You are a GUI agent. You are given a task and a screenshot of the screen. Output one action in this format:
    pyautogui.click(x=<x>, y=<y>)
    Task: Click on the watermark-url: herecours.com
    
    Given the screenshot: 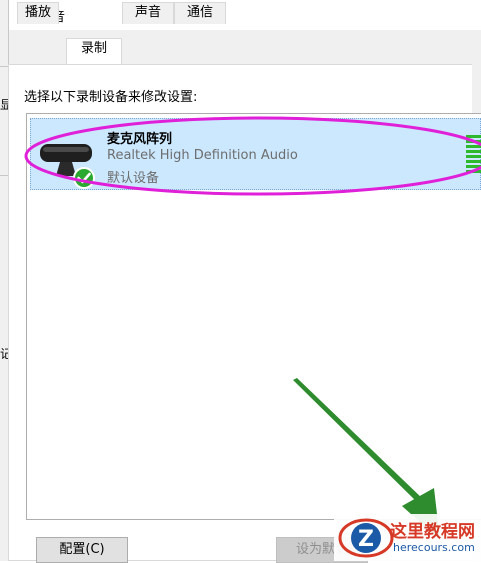 What is the action you would take?
    pyautogui.click(x=434, y=547)
    